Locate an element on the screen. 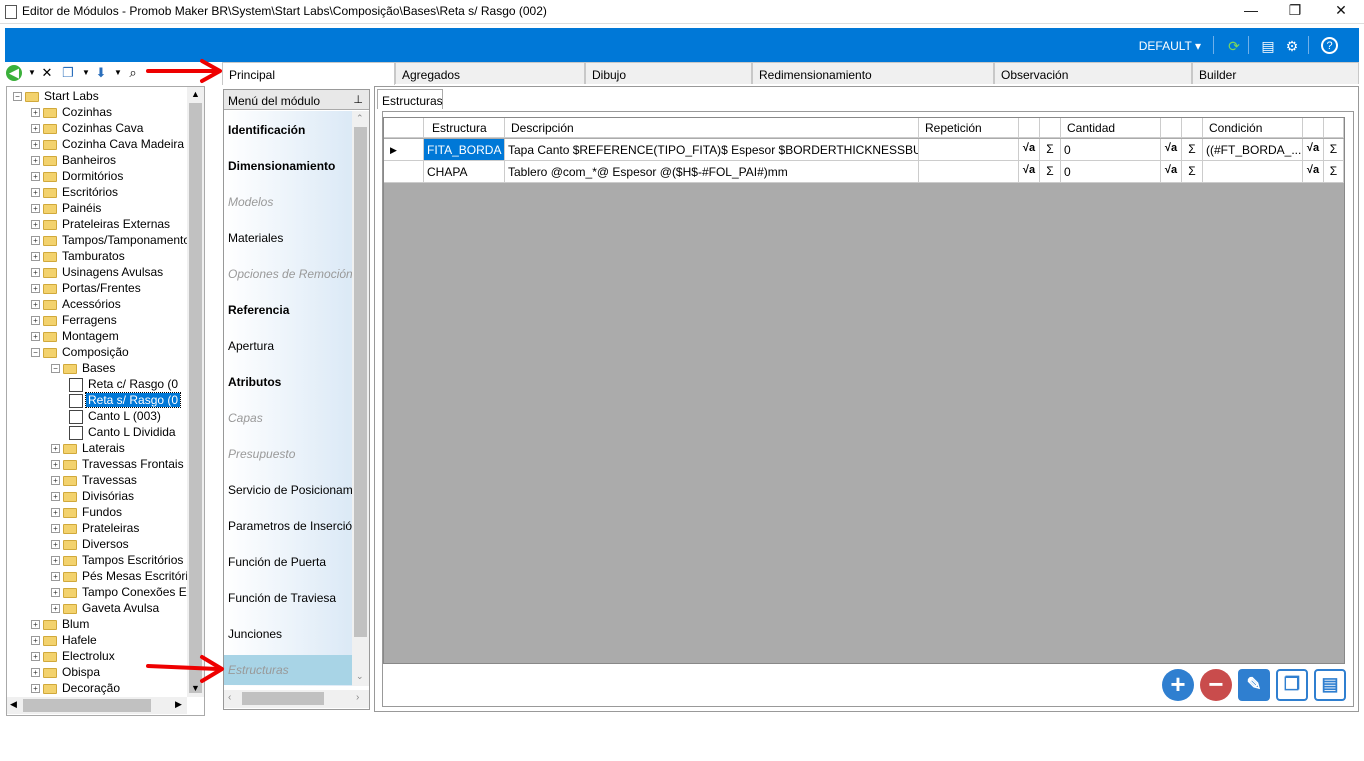 The image size is (1364, 761). chevron-left-icon: ‹ is located at coordinates (229, 697).